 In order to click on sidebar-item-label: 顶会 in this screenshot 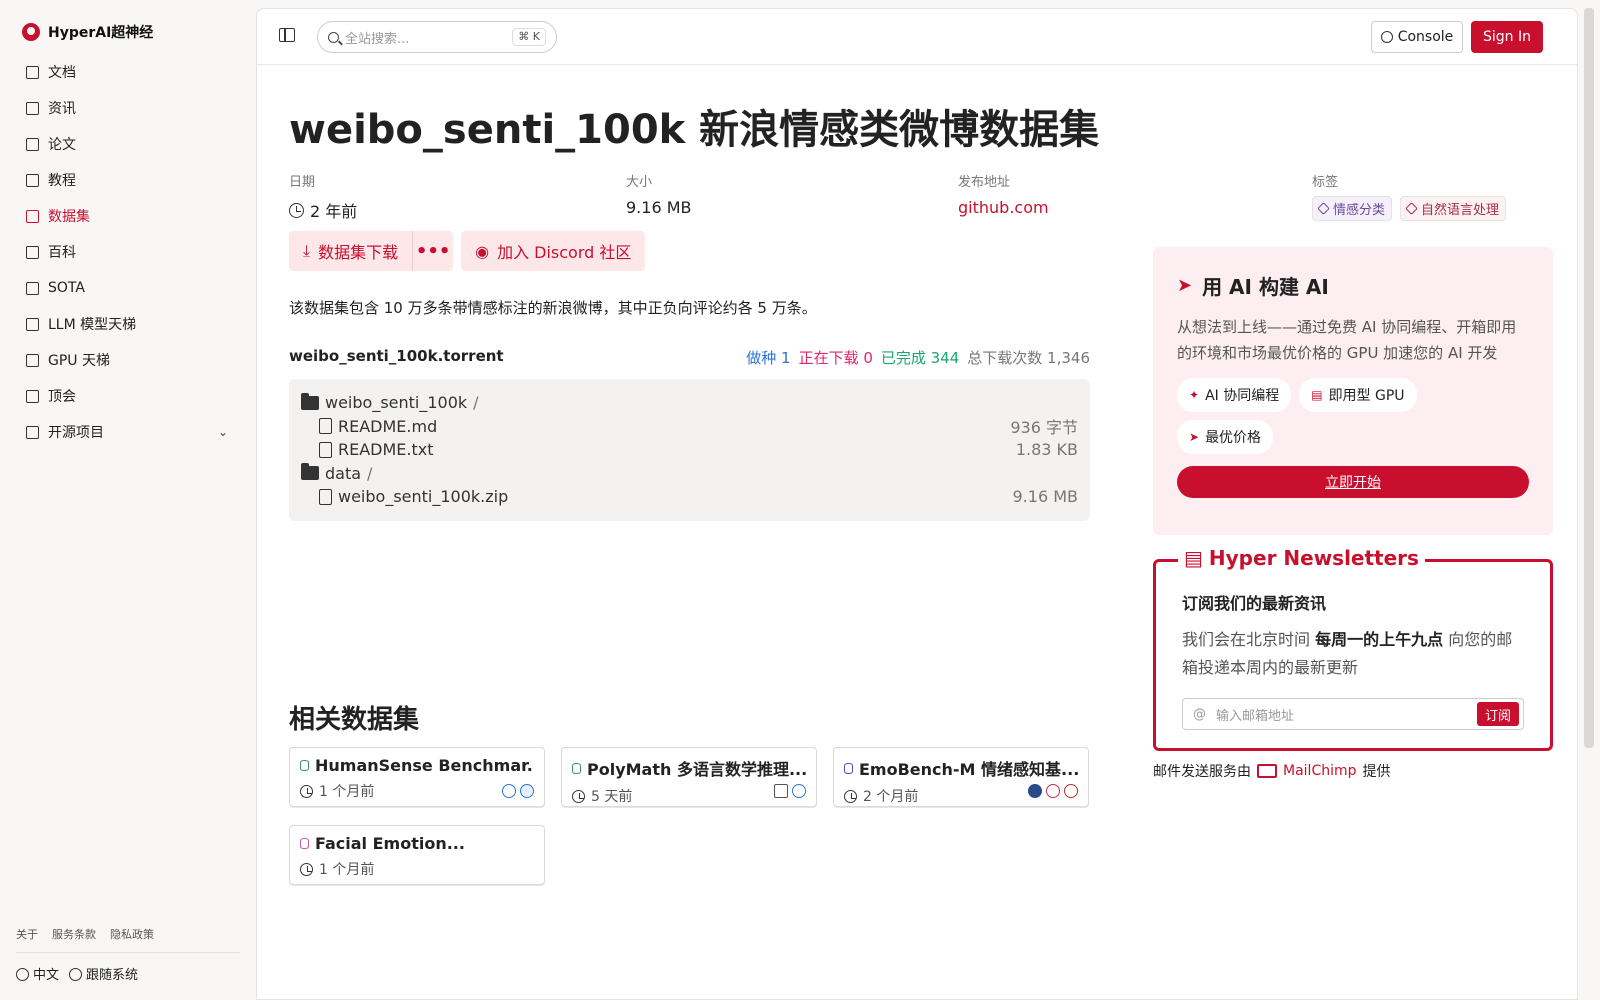, I will do `click(62, 397)`.